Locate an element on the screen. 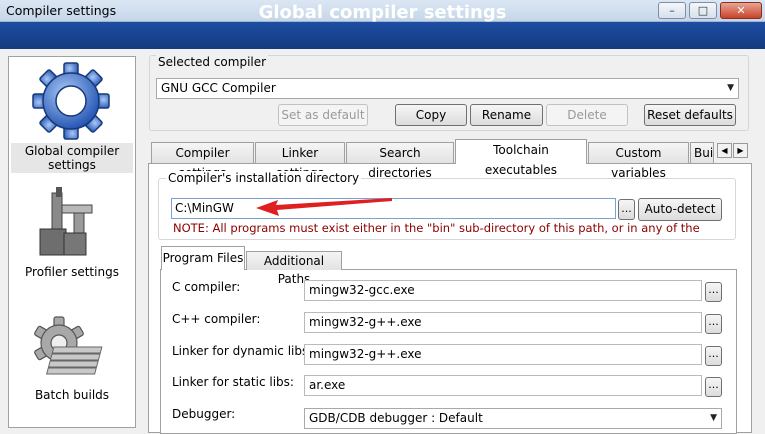  c-compiler-input: mingw32-gcc.exe is located at coordinates (503, 290).